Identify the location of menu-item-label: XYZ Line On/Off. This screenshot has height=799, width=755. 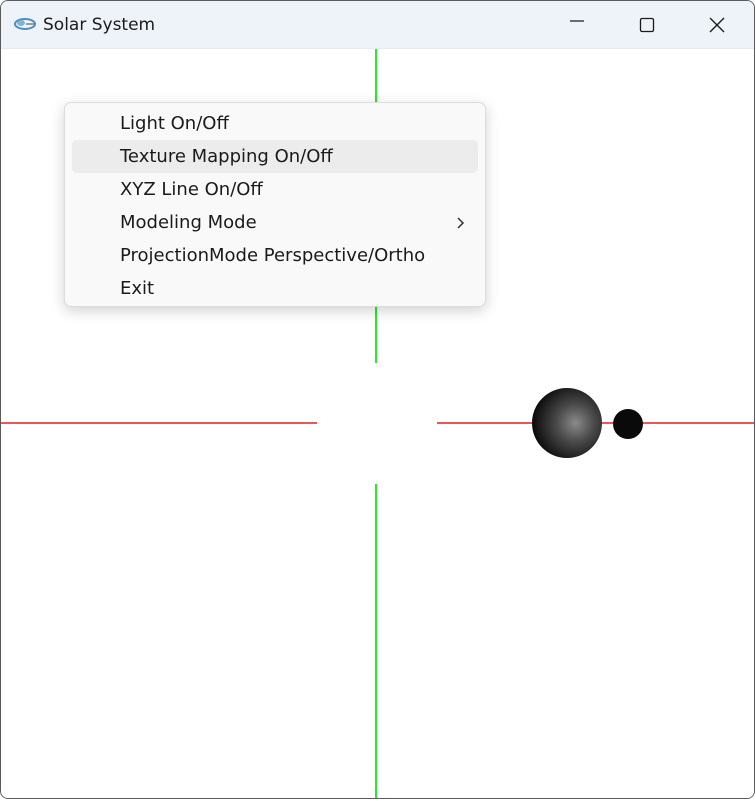
(191, 189).